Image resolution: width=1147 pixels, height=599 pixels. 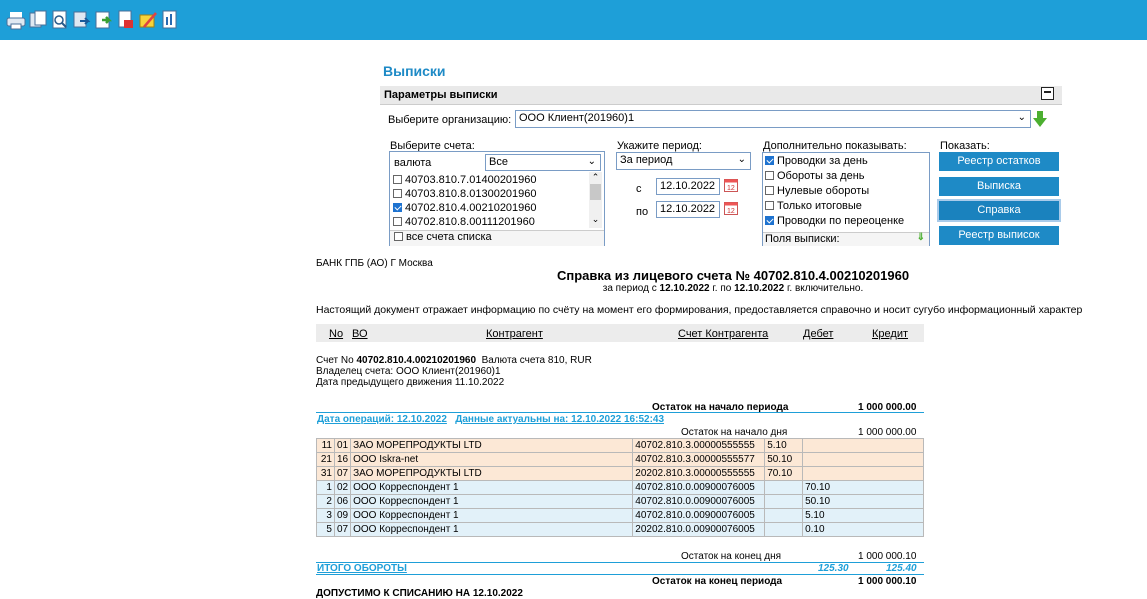 What do you see at coordinates (573, 20) in the screenshot?
I see `top-toolbar` at bounding box center [573, 20].